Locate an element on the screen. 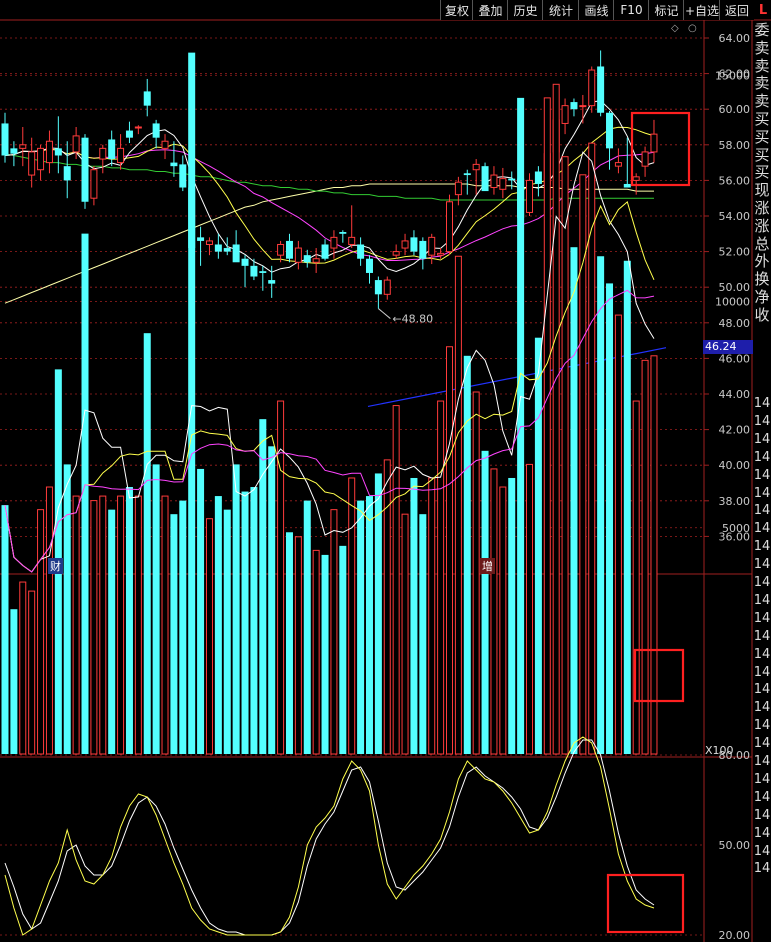  side-value-23: 14 is located at coordinates (762, 815).